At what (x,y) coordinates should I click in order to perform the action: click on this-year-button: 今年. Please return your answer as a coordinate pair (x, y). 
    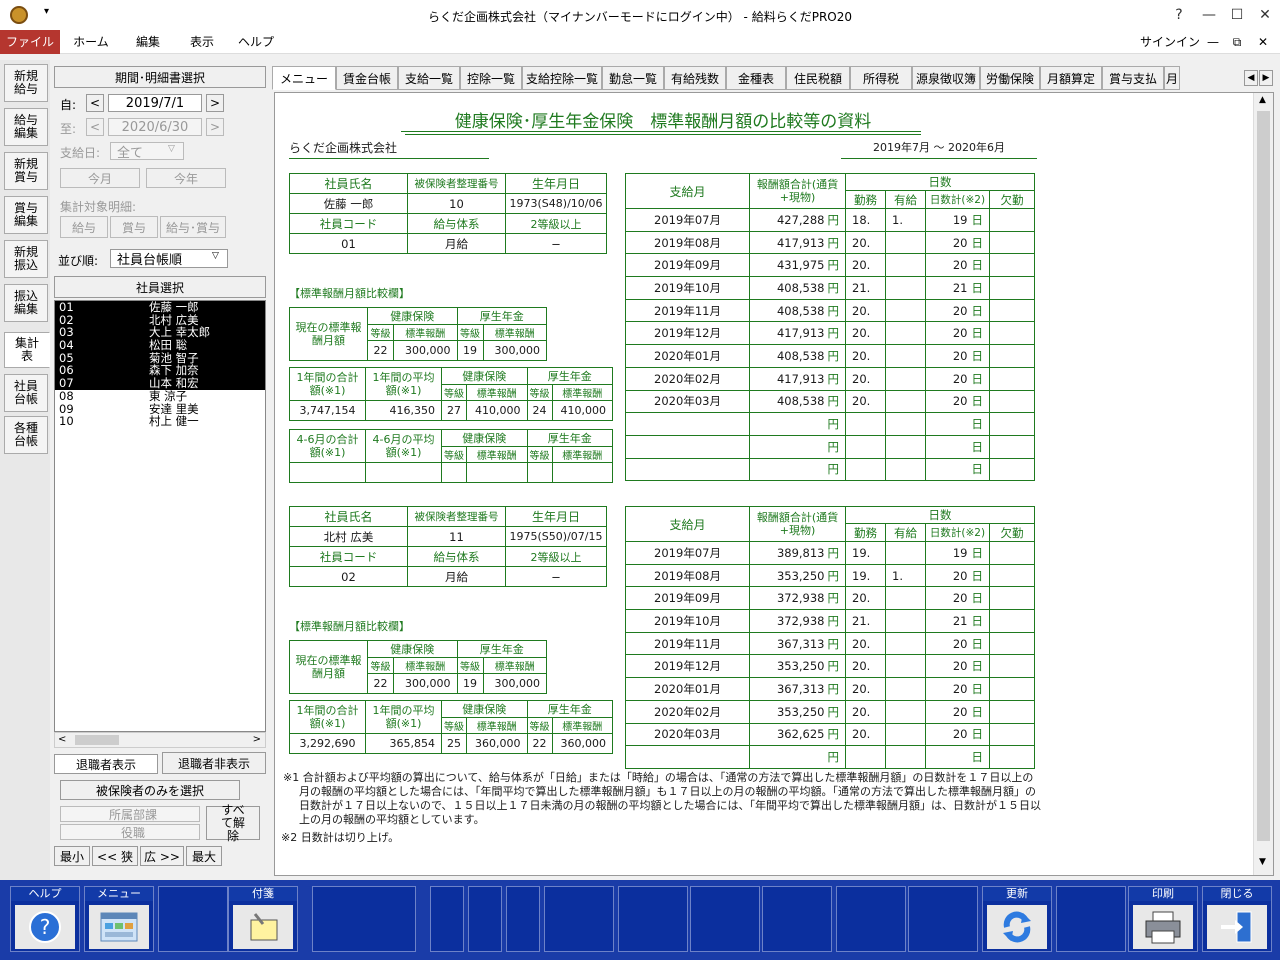
    Looking at the image, I should click on (186, 178).